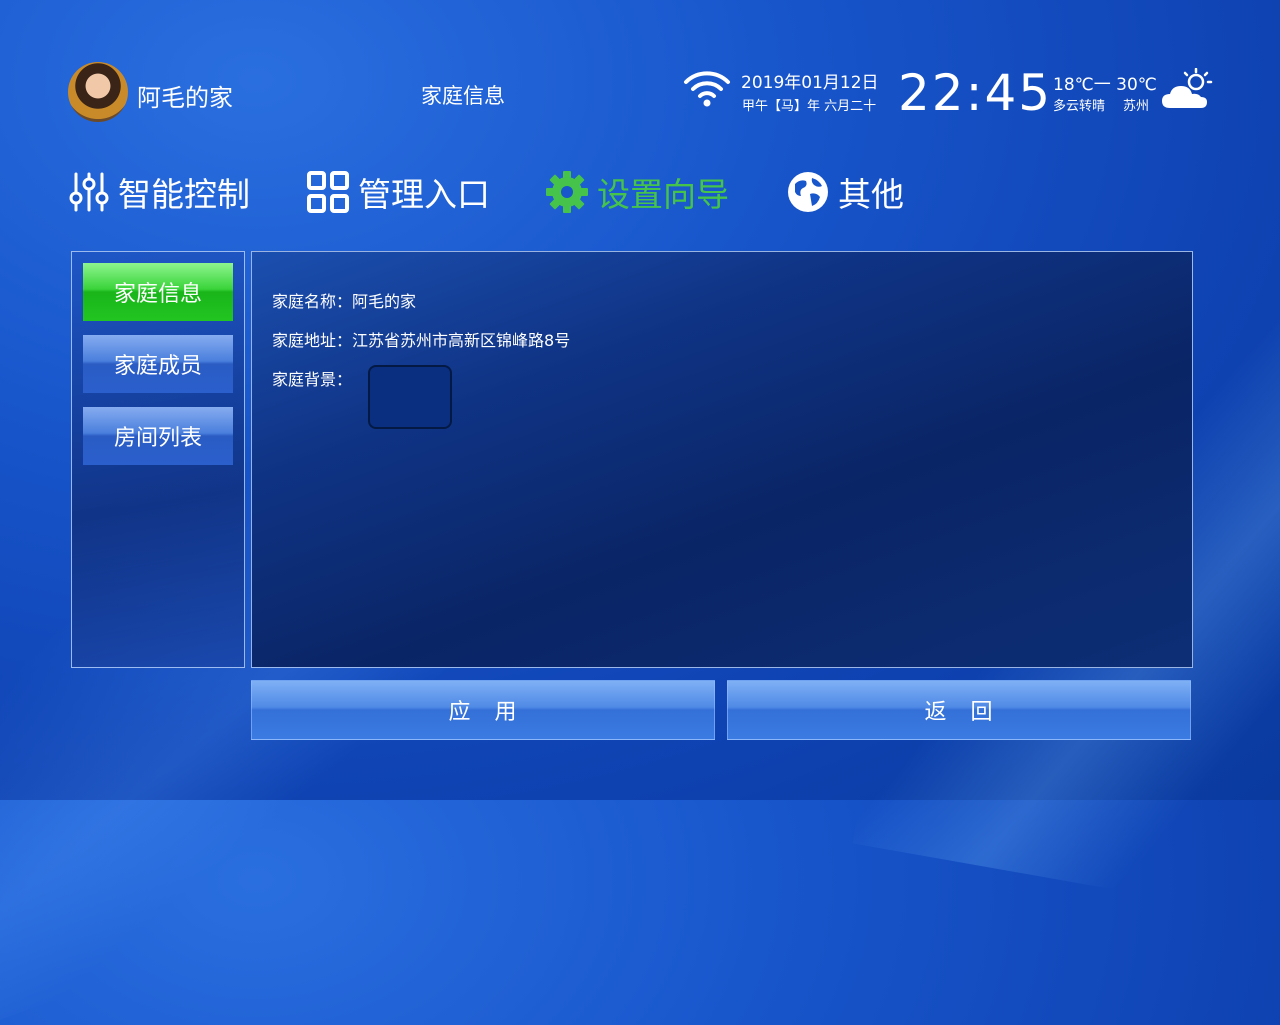  I want to click on sidebar-panel: 家庭信息 家庭成员 房间列表, so click(158, 459).